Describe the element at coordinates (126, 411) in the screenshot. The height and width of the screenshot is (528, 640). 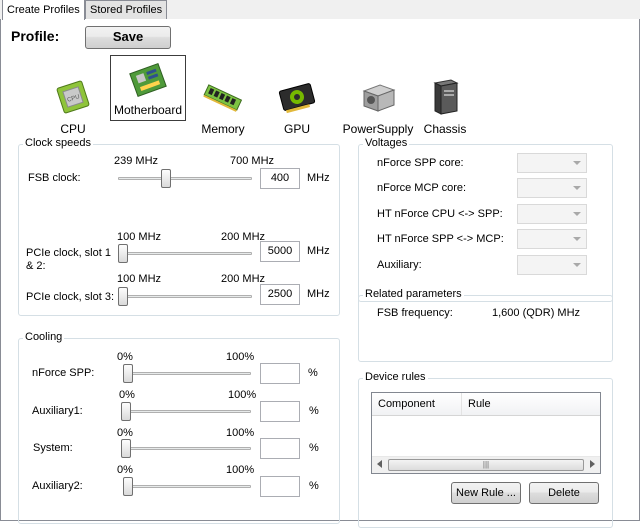
I see `cooling-auxiliary1-slider-thumb` at that location.